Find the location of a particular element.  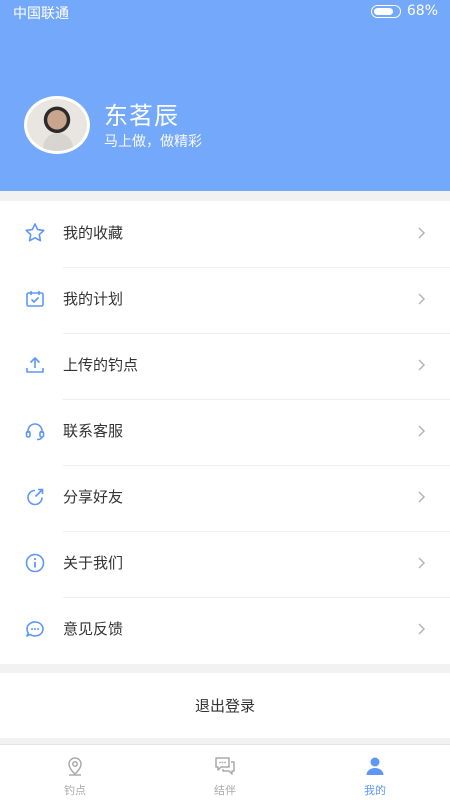

battery-icon is located at coordinates (385, 11).